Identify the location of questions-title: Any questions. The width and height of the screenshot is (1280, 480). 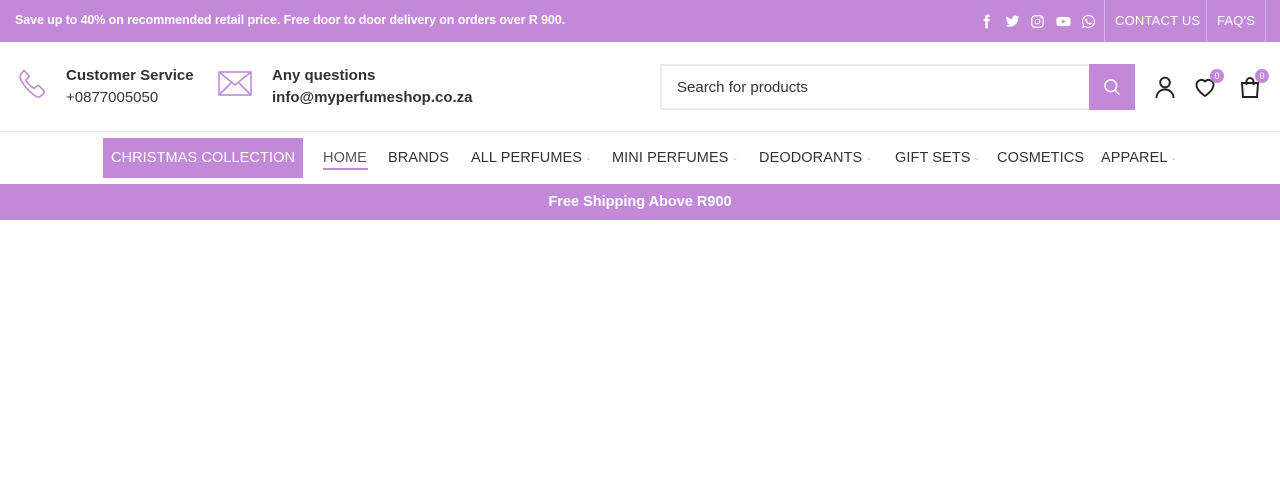
(324, 75).